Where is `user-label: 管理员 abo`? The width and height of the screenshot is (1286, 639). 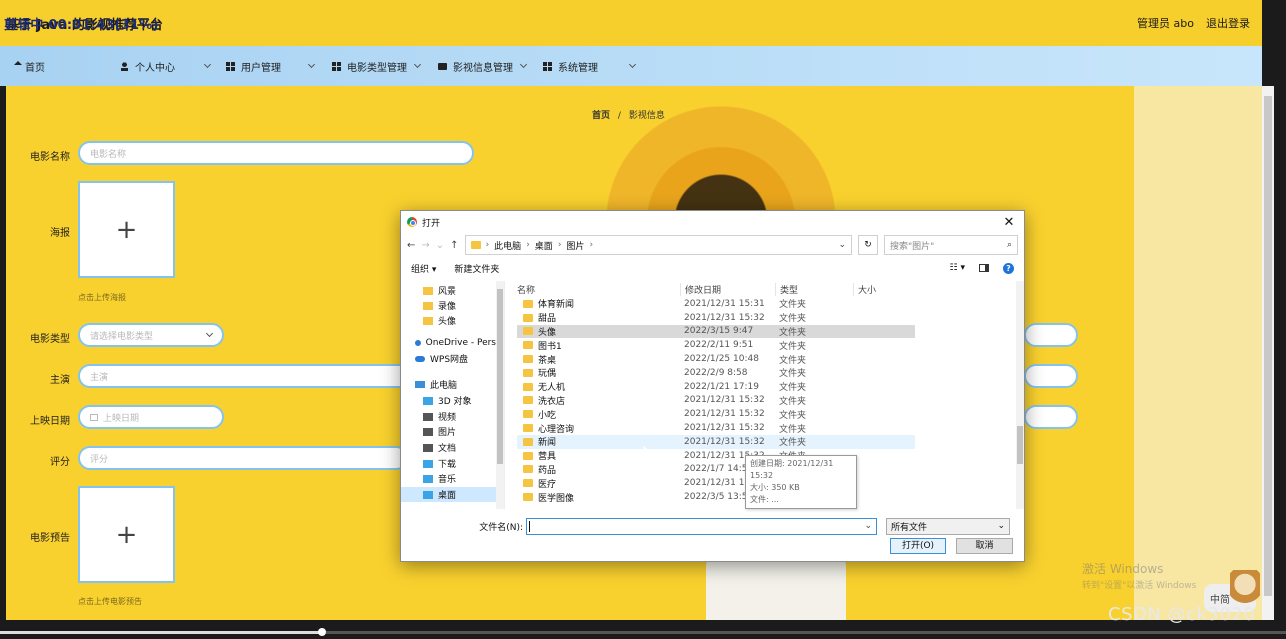 user-label: 管理员 abo is located at coordinates (1165, 23).